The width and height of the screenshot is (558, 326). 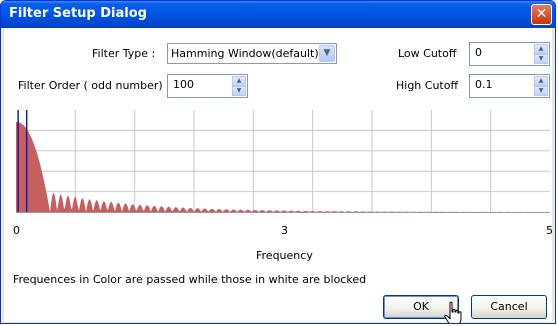 What do you see at coordinates (453, 312) in the screenshot?
I see `hand-cursor-icon` at bounding box center [453, 312].